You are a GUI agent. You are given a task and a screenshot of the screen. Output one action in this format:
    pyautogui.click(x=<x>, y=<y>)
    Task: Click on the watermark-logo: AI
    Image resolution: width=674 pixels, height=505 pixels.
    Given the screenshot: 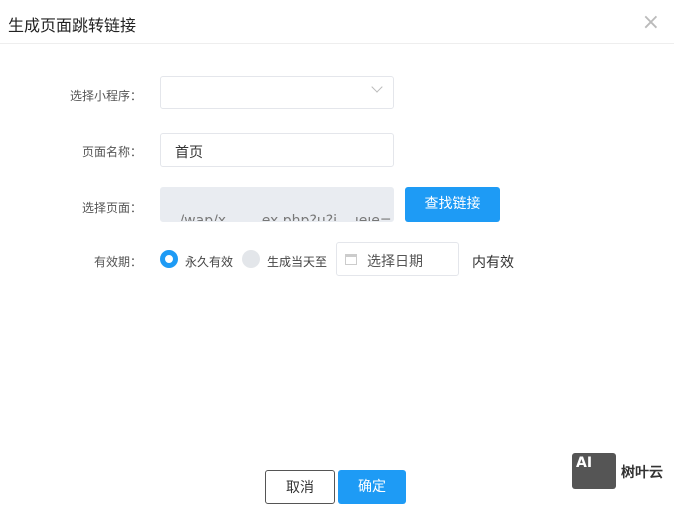 What is the action you would take?
    pyautogui.click(x=594, y=471)
    